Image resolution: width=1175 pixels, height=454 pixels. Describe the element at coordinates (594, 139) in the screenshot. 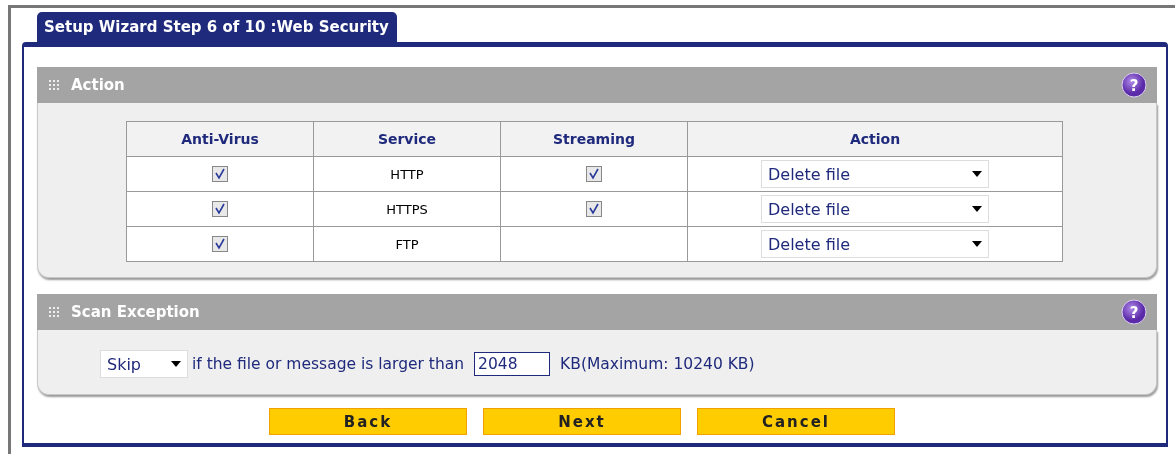

I see `column-header: Streaming` at that location.